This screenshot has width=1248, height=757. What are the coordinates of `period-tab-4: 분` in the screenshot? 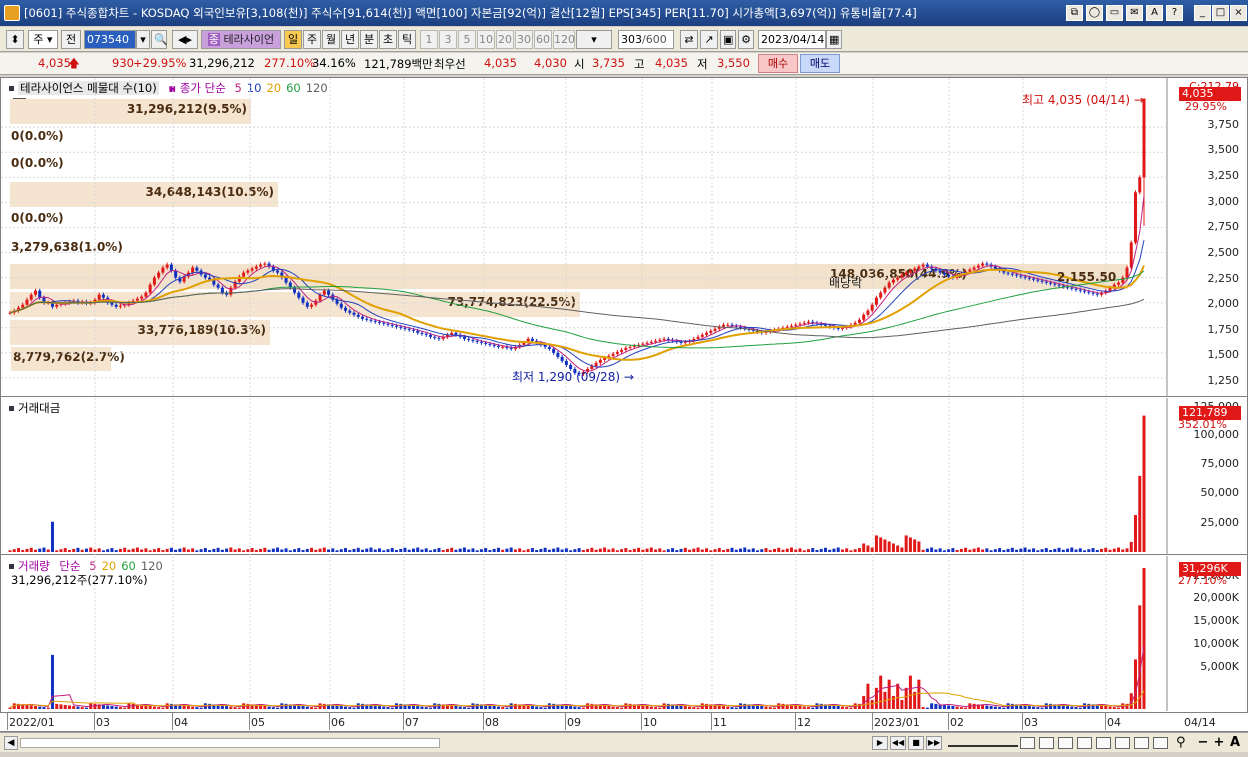 It's located at (369, 39).